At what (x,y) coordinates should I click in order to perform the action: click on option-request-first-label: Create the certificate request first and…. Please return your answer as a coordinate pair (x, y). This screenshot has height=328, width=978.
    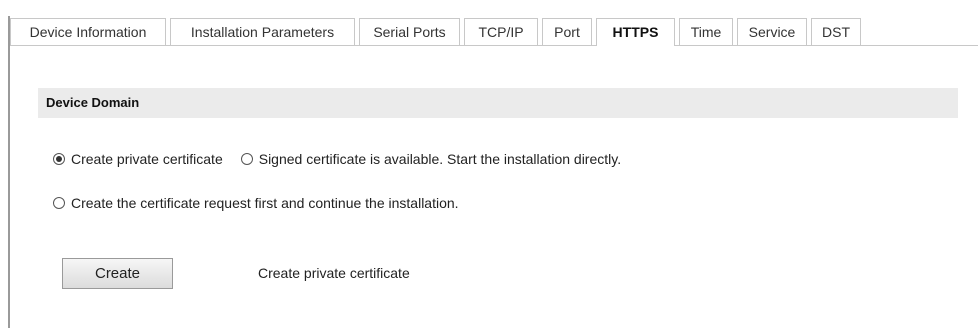
    Looking at the image, I should click on (265, 203).